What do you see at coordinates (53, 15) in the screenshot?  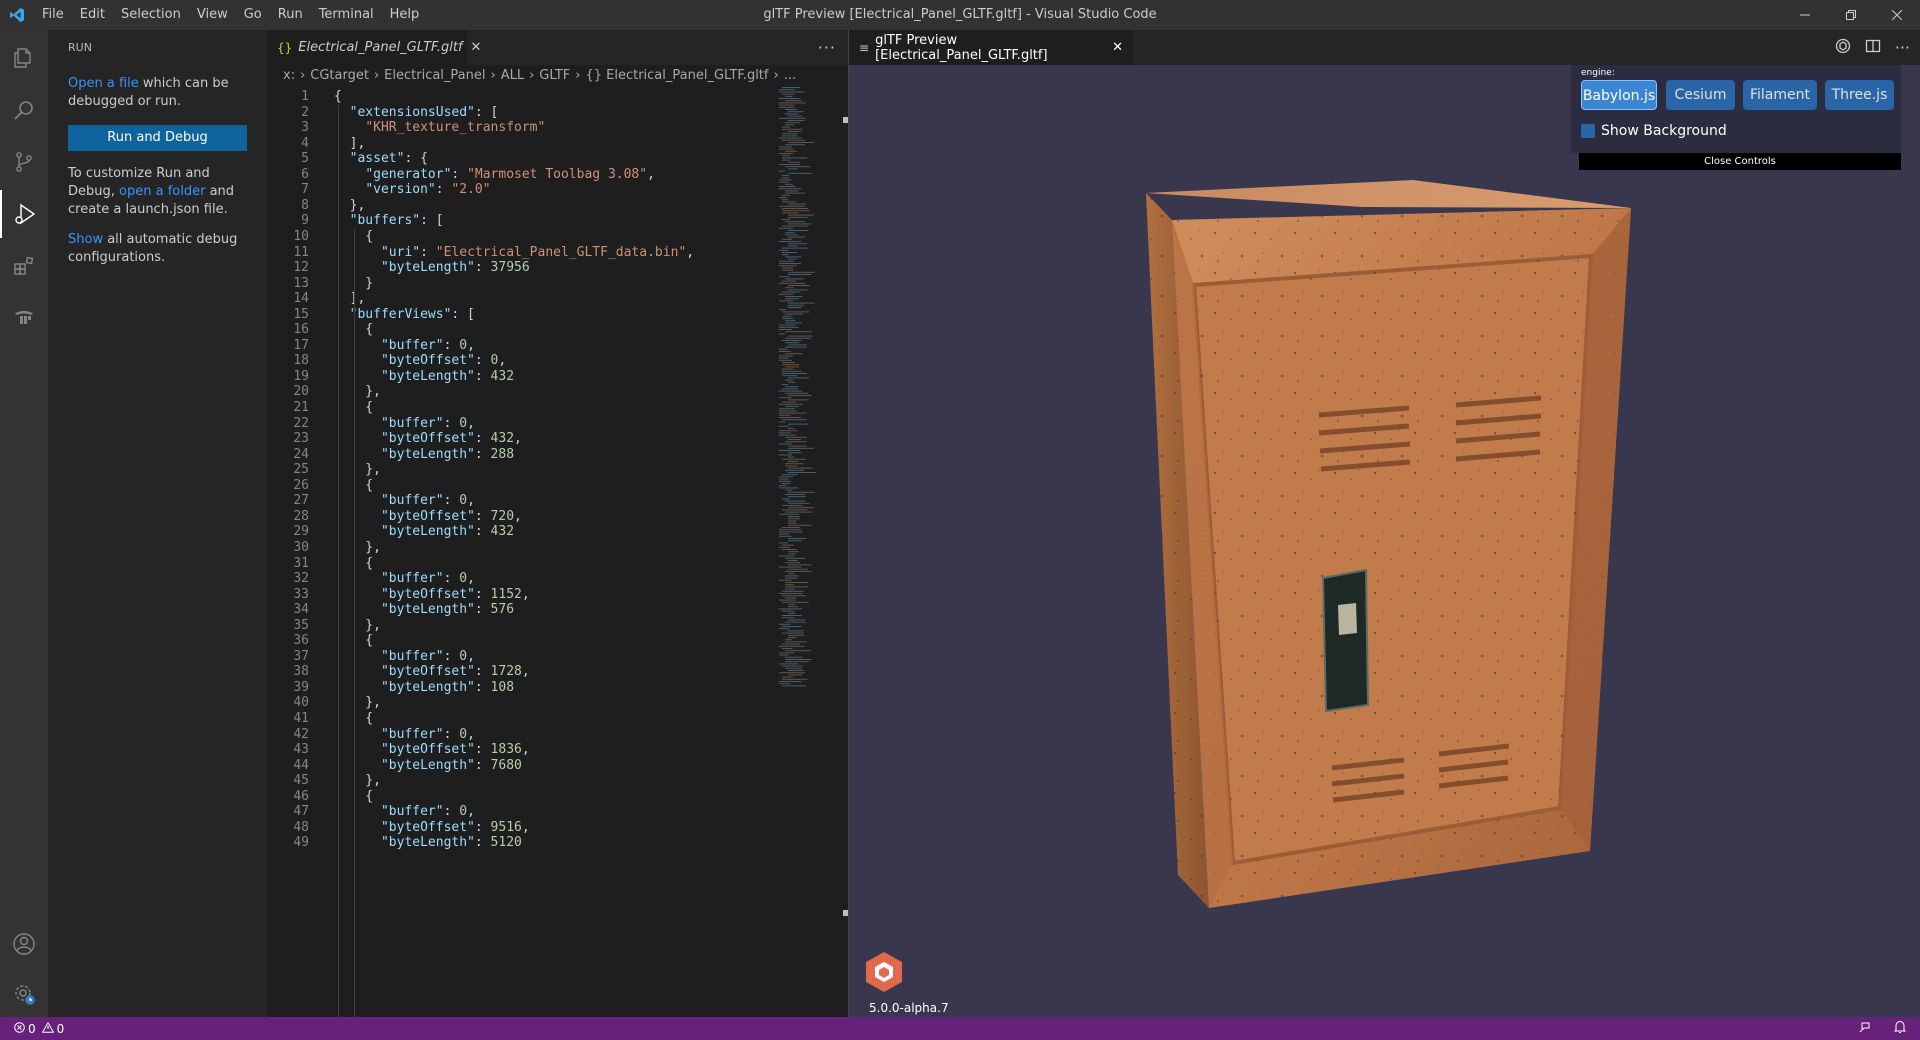 I see `menu-item-file: File` at bounding box center [53, 15].